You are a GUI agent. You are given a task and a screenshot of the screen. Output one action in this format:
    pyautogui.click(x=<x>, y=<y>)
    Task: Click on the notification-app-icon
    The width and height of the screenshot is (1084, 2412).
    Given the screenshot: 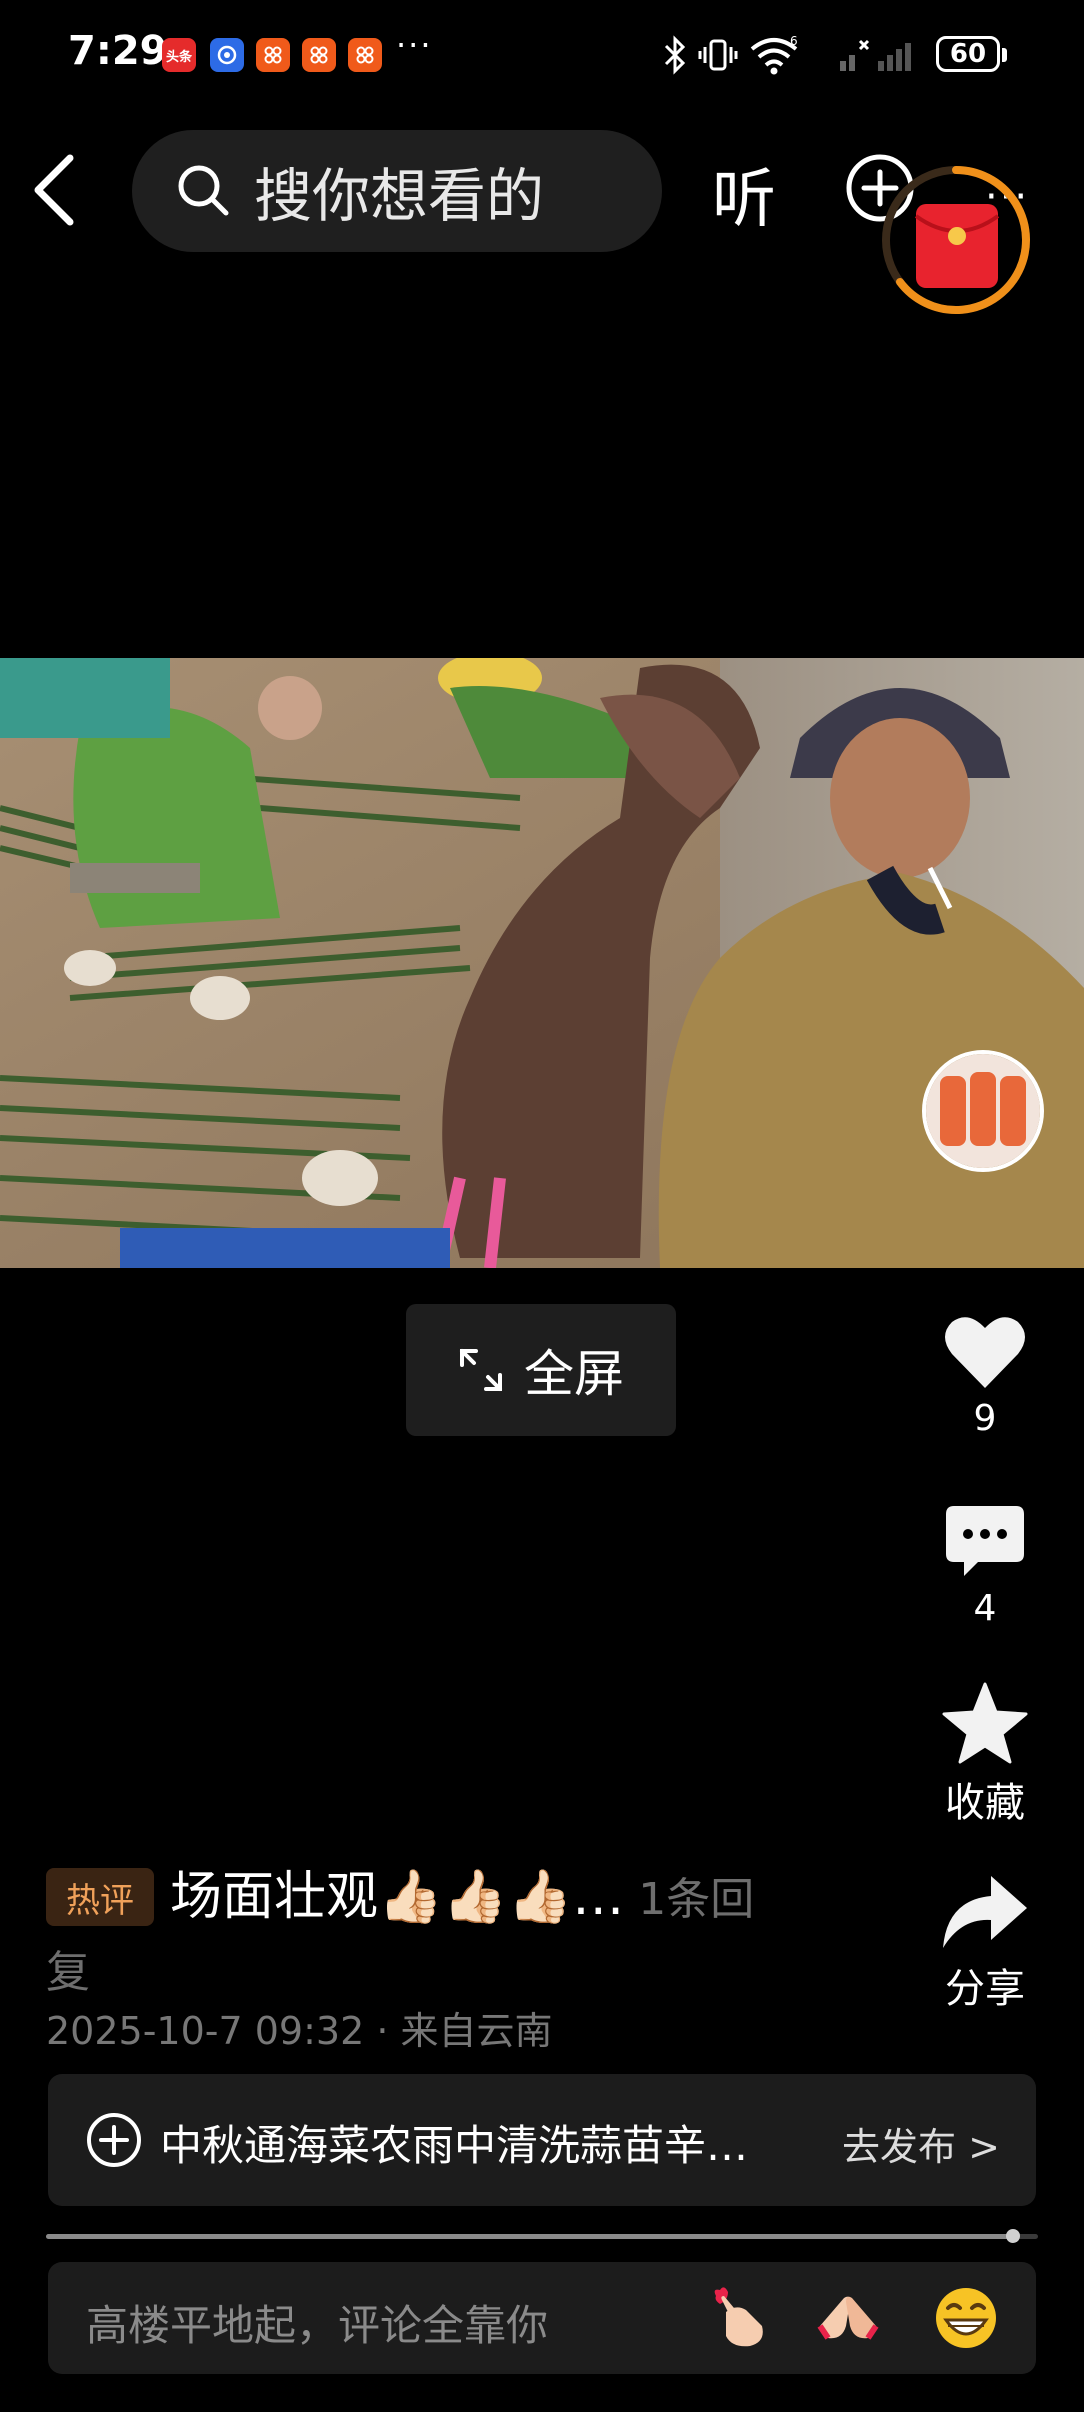 What is the action you would take?
    pyautogui.click(x=227, y=55)
    